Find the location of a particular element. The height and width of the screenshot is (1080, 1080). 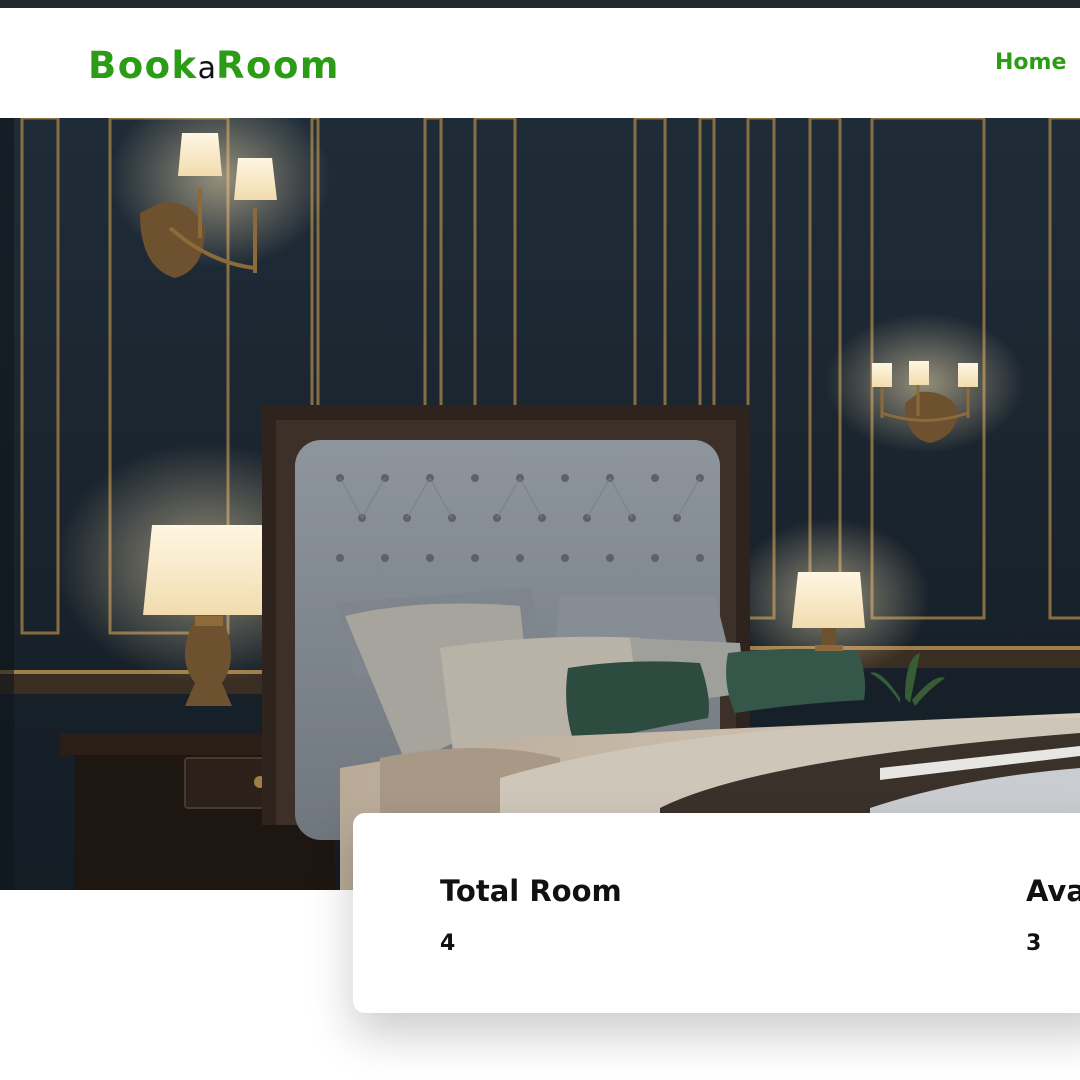

brand-logo-part-room: Room is located at coordinates (278, 65).